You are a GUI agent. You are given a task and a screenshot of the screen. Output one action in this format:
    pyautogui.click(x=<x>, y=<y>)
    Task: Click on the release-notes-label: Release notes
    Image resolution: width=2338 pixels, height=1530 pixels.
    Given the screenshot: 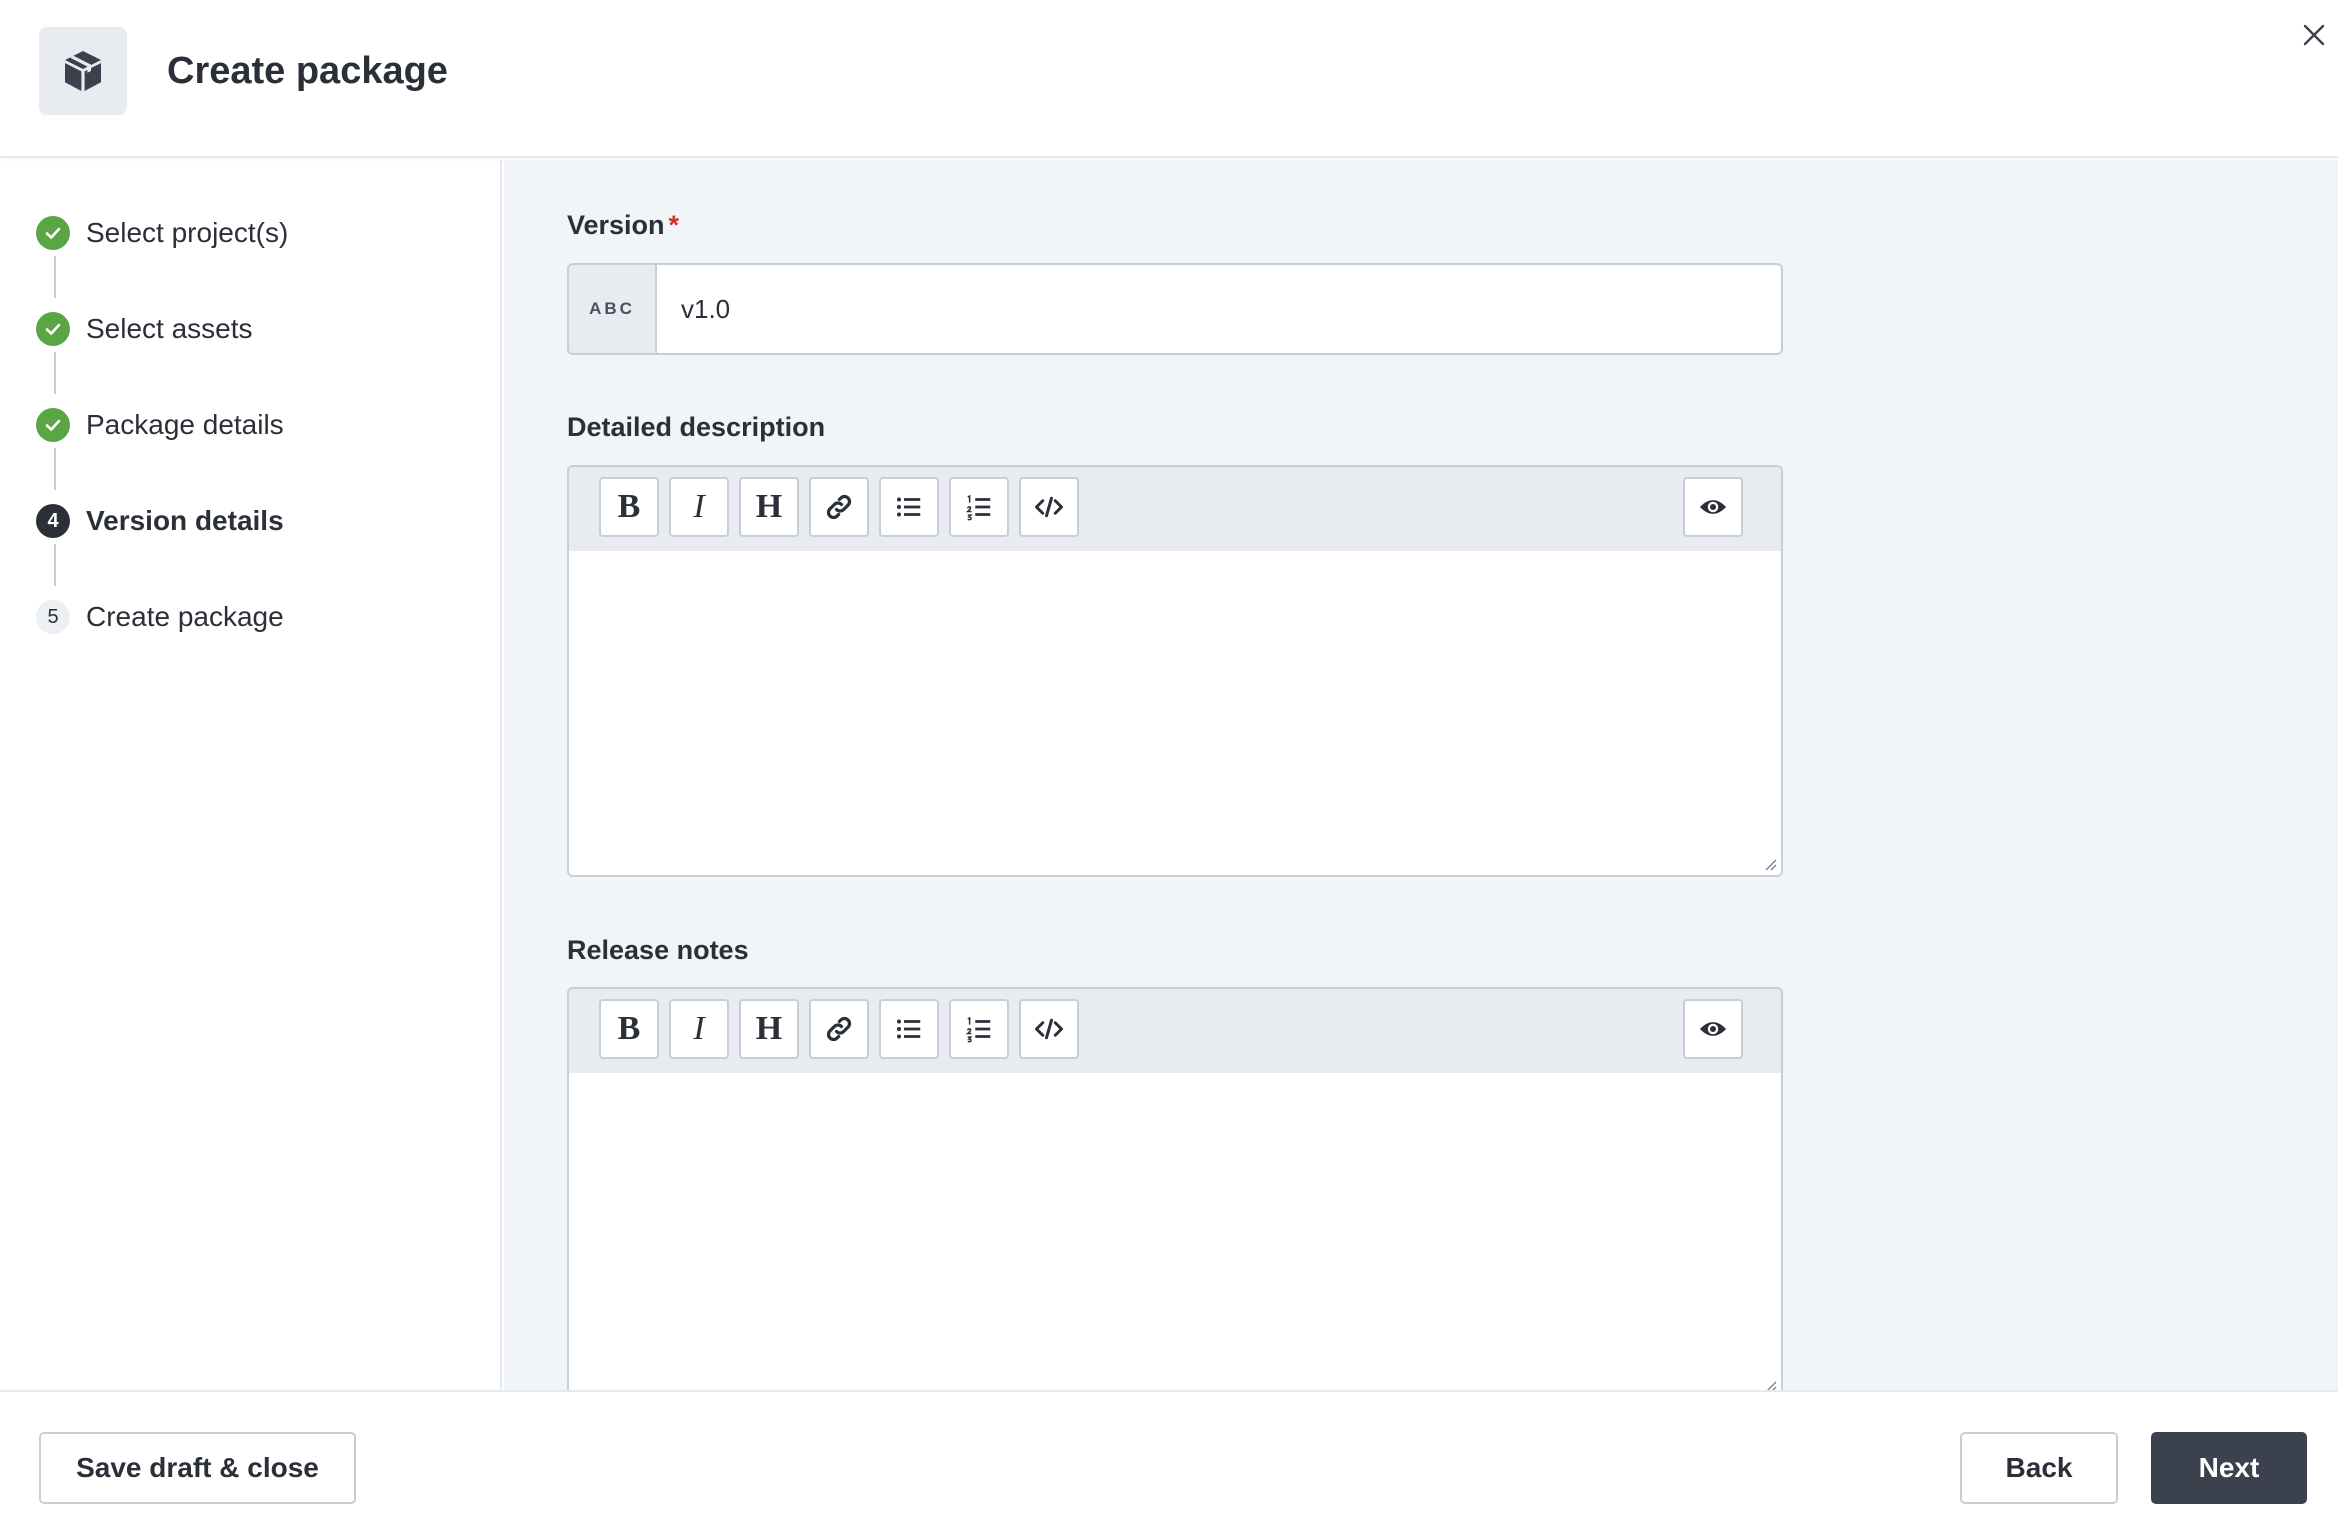 What is the action you would take?
    pyautogui.click(x=658, y=950)
    